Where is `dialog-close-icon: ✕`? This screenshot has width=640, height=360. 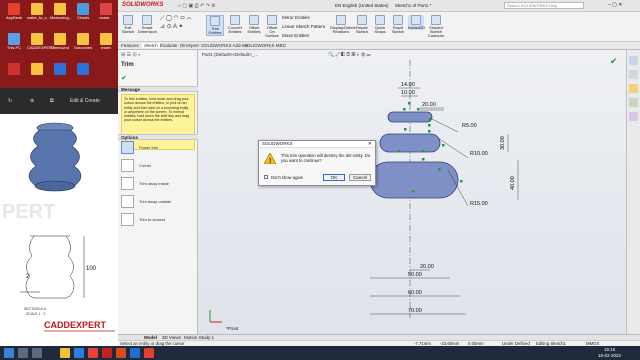 dialog-close-icon: ✕ is located at coordinates (370, 144).